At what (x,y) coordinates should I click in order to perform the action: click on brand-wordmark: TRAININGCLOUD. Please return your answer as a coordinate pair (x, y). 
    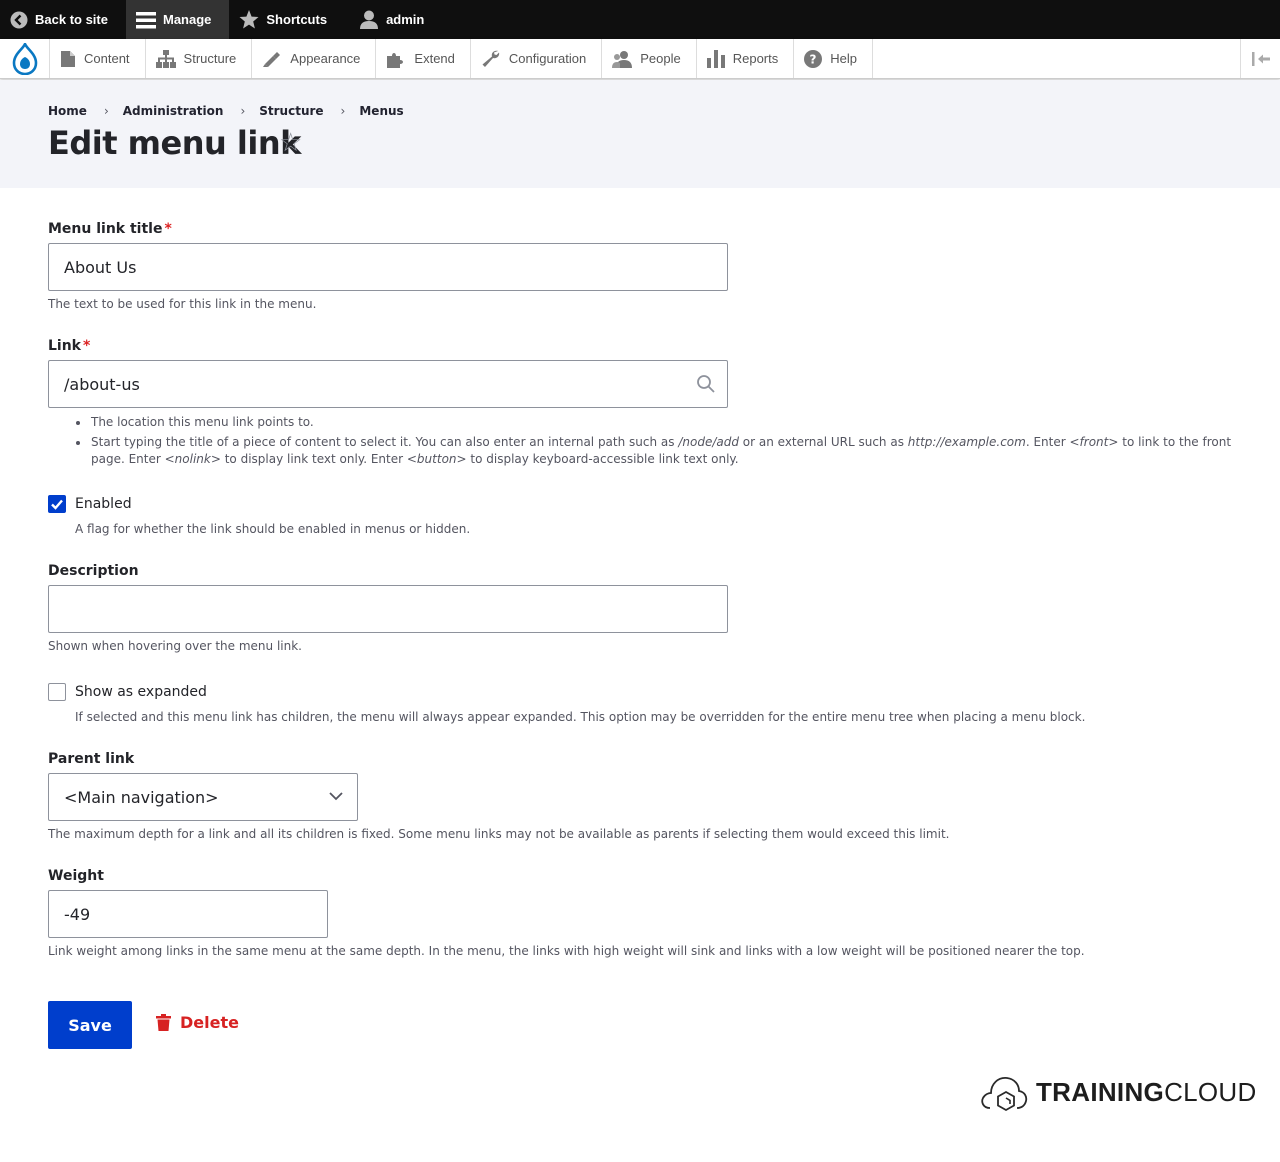
    Looking at the image, I should click on (1146, 1092).